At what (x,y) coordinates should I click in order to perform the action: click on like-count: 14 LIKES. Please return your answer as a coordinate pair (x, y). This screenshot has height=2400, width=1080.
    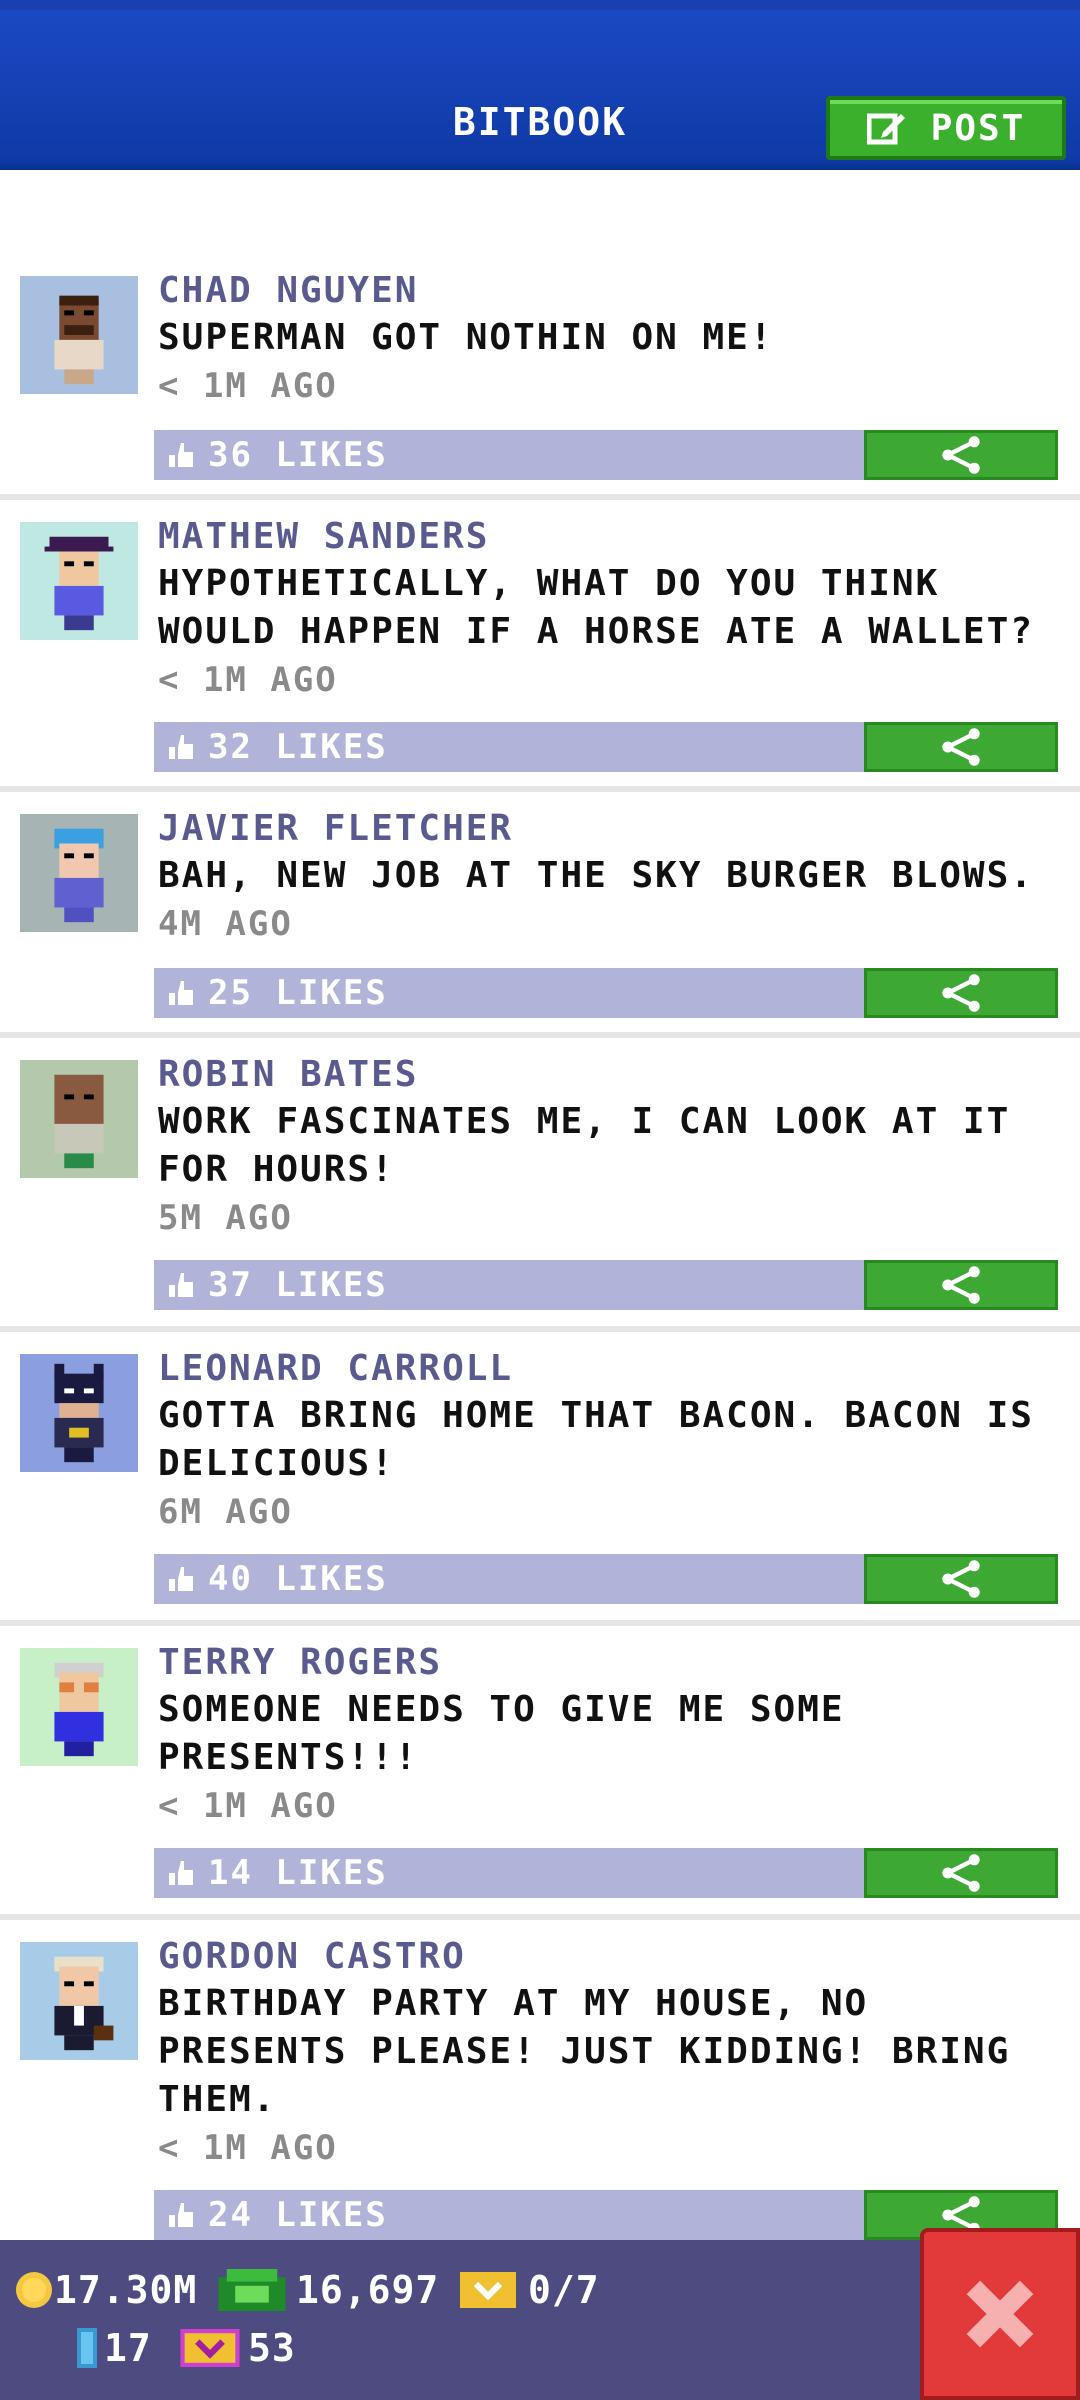
    Looking at the image, I should click on (298, 1873).